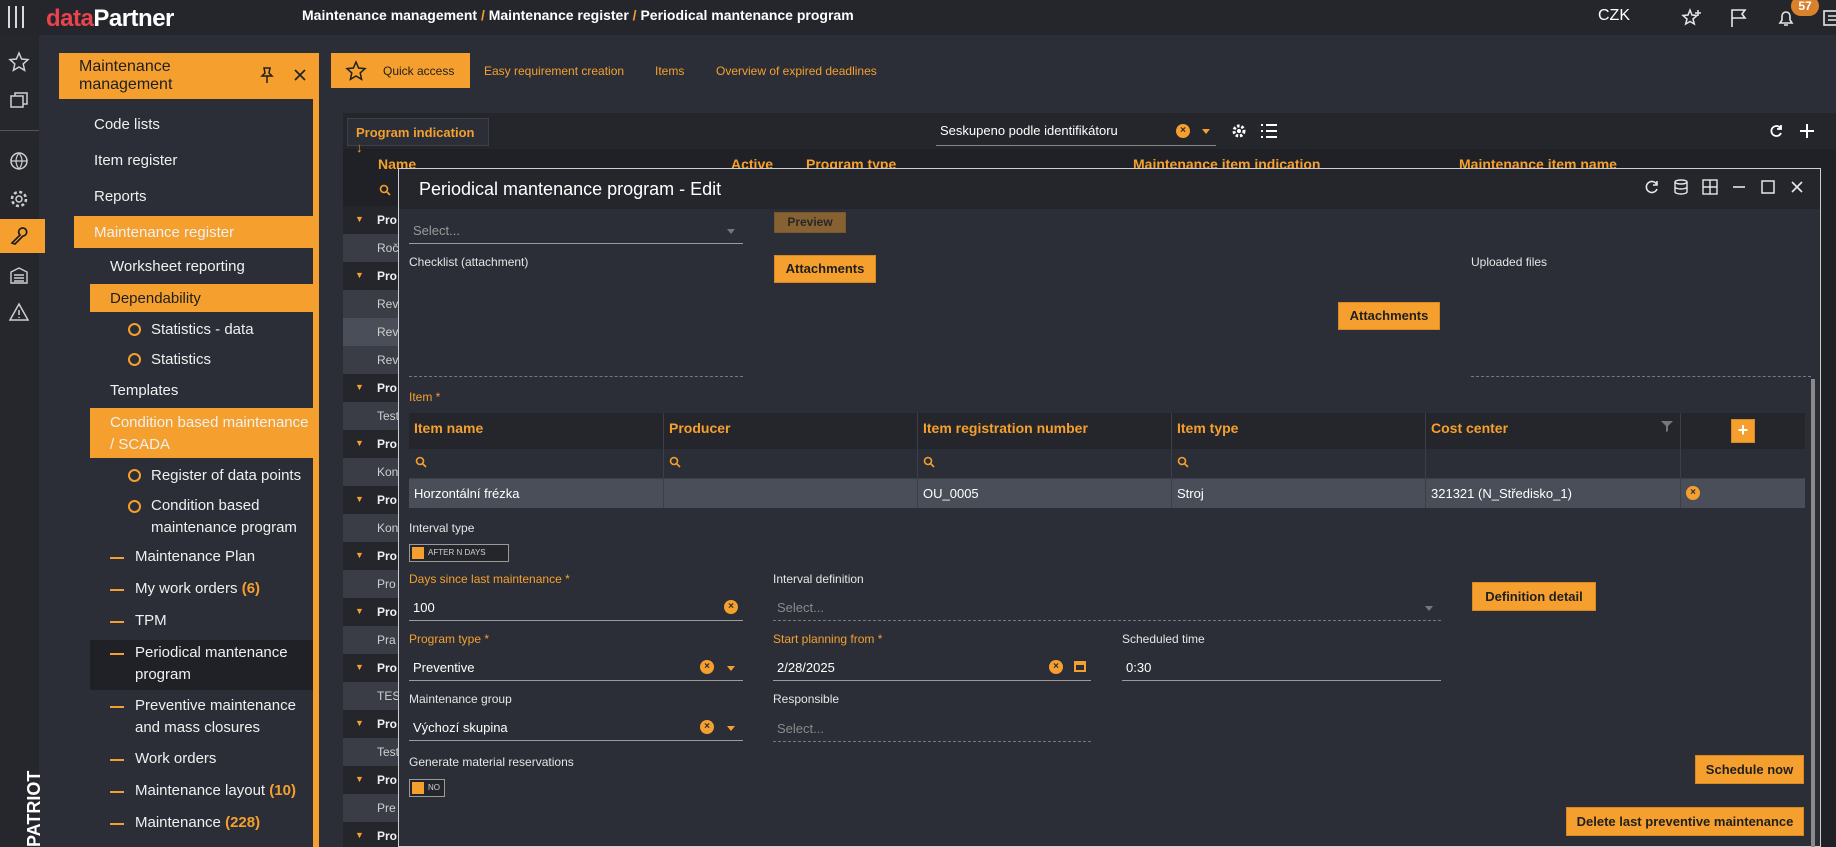 The image size is (1836, 847). What do you see at coordinates (267, 75) in the screenshot?
I see `pin-icon` at bounding box center [267, 75].